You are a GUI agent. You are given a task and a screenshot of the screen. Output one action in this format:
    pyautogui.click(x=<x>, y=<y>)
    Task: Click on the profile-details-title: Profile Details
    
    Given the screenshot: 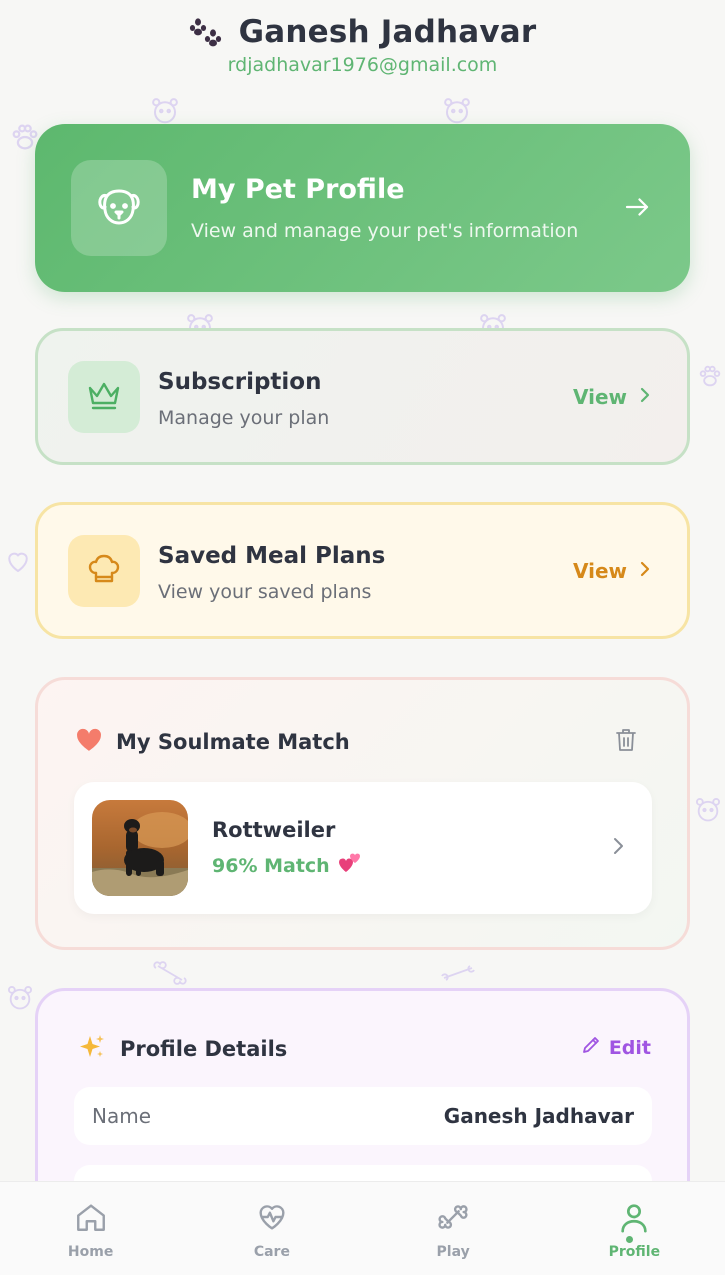 What is the action you would take?
    pyautogui.click(x=204, y=1049)
    